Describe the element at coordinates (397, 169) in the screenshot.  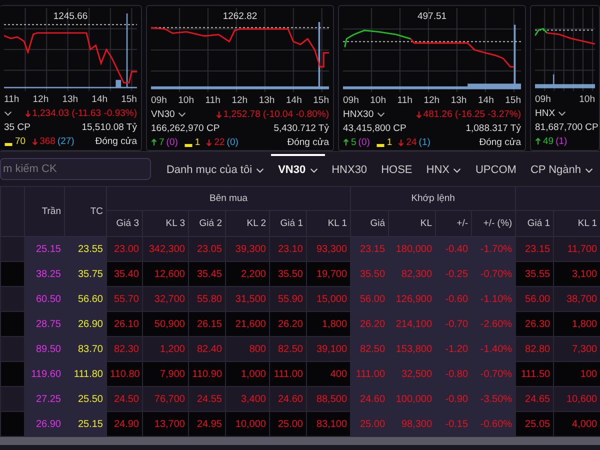
I see `market-tab: HOSE` at that location.